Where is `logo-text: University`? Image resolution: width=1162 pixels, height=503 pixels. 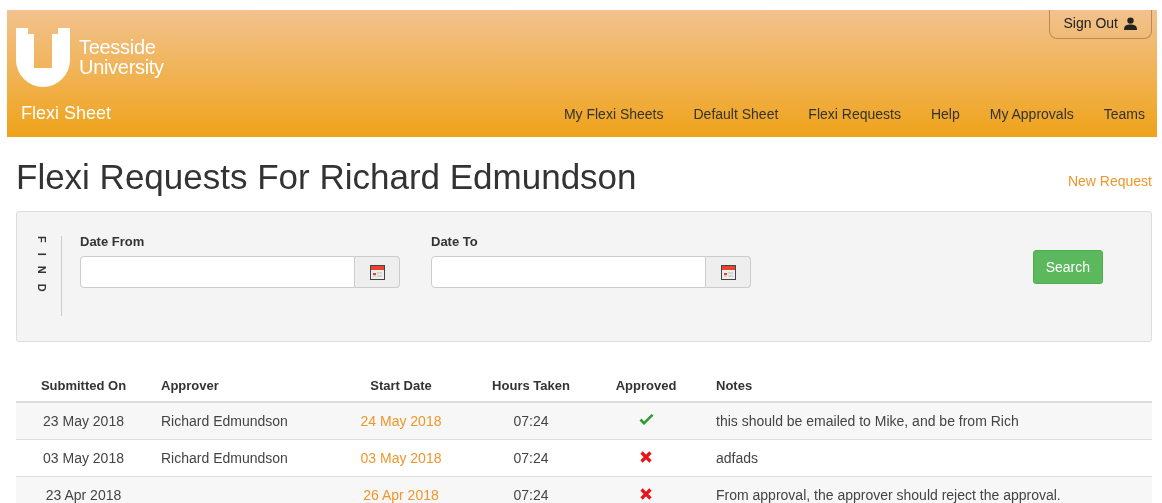 logo-text: University is located at coordinates (121, 67).